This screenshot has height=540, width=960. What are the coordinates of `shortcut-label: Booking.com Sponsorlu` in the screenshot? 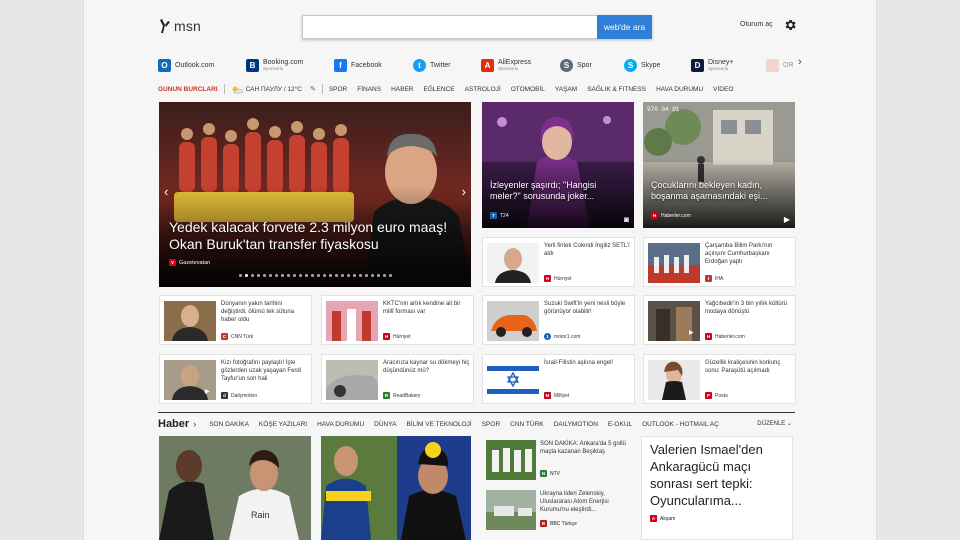 It's located at (283, 65).